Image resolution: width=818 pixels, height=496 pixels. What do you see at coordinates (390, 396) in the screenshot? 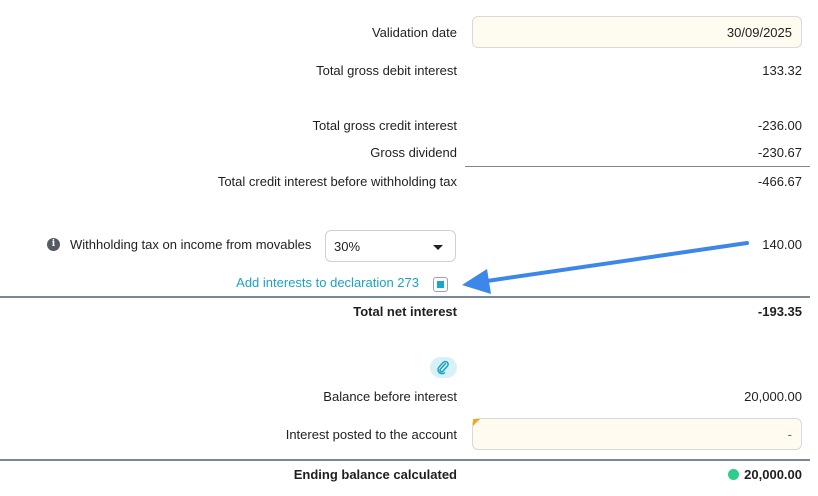
I see `balance-before-interest-label: Balance before interest` at bounding box center [390, 396].